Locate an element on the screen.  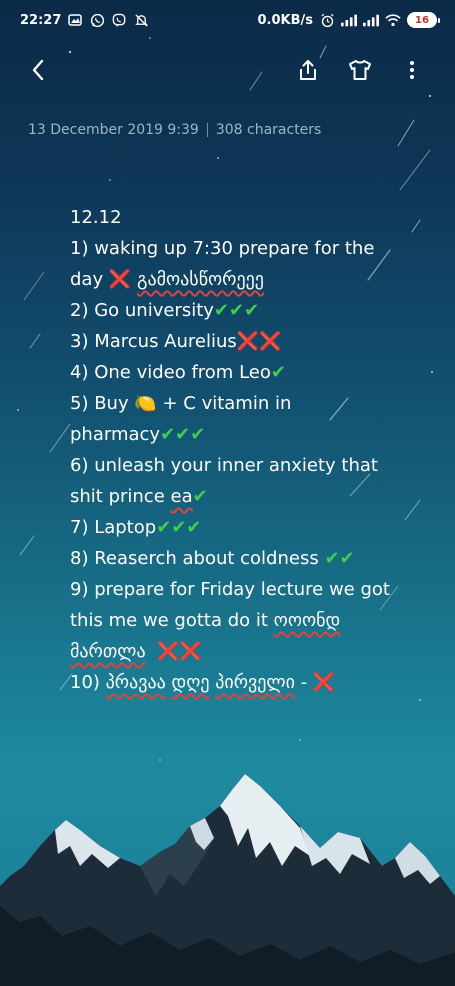
battery-indicator: 16 is located at coordinates (423, 20).